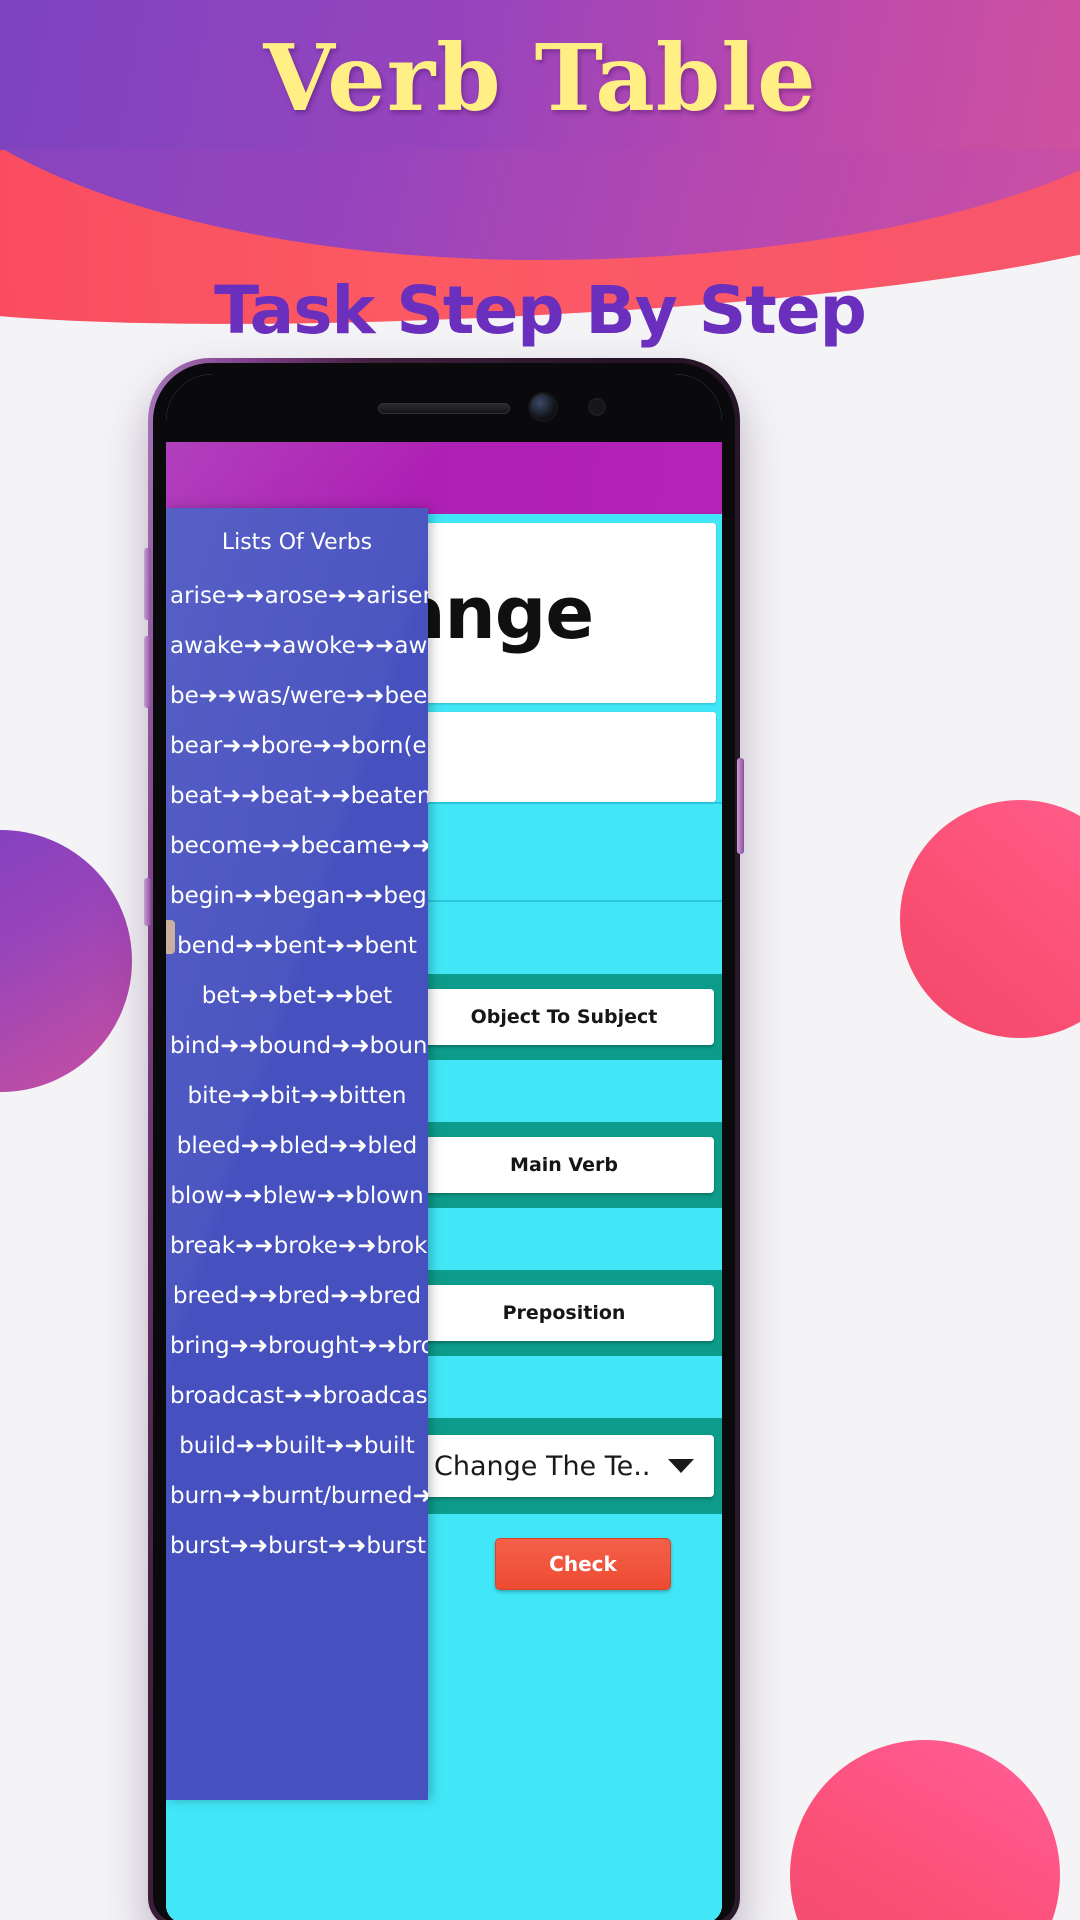  Describe the element at coordinates (297, 1046) in the screenshot. I see `verb-list-item: bind➜➜bound➜➜bound` at that location.